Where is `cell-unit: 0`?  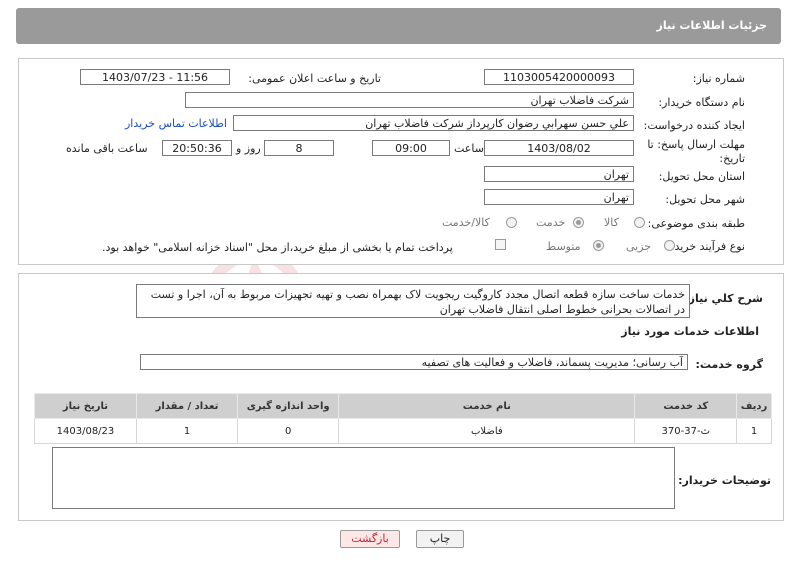
cell-unit: 0 is located at coordinates (288, 431).